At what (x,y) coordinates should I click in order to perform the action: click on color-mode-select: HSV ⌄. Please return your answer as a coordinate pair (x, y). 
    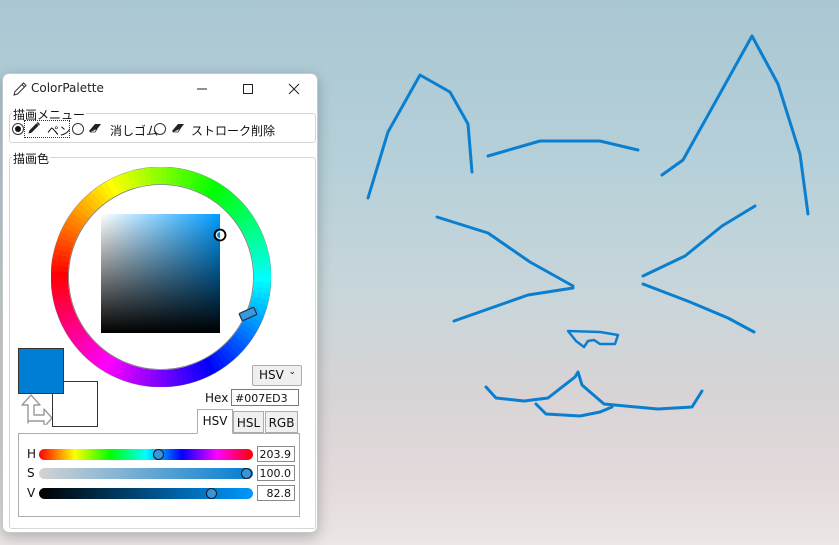
    Looking at the image, I should click on (277, 375).